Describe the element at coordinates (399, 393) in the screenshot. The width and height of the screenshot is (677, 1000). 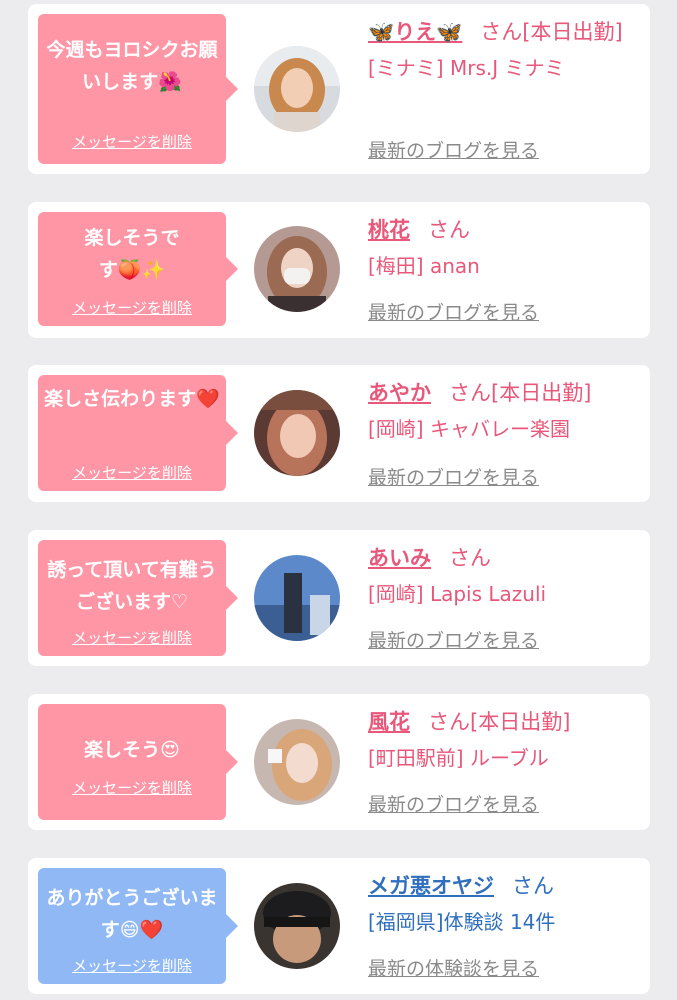
I see `sender-name-link: あやか` at that location.